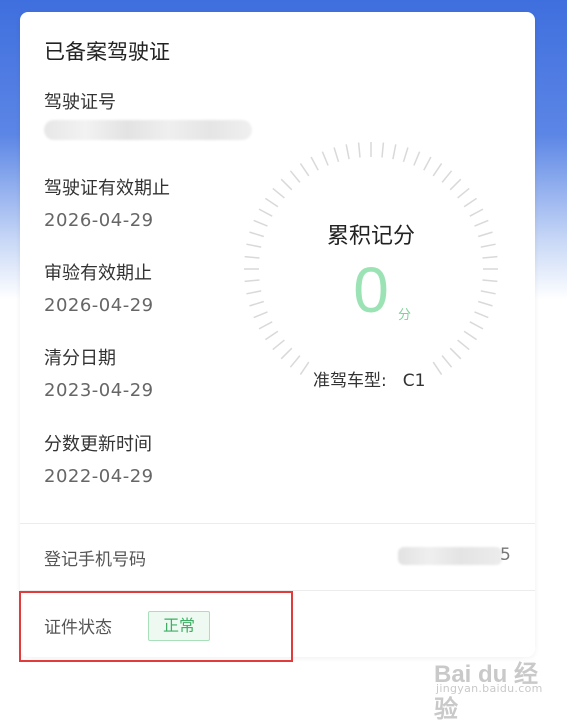  Describe the element at coordinates (80, 358) in the screenshot. I see `clear-date-label: 清分日期` at that location.